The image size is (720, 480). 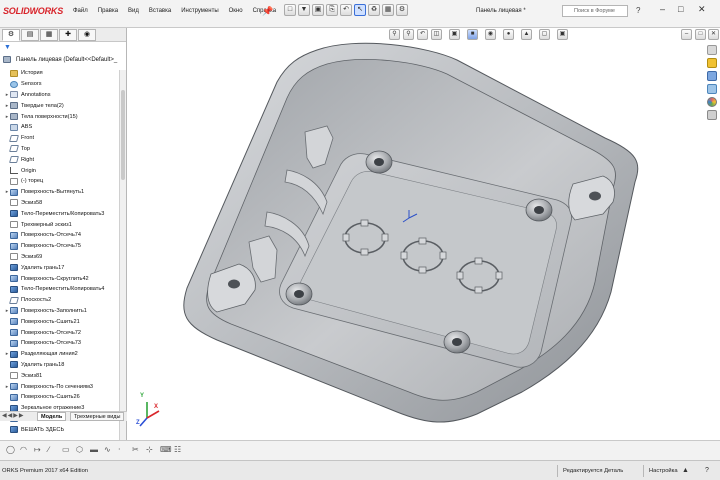 What do you see at coordinates (135, 449) in the screenshot?
I see `trim-tool-icon: ✂` at bounding box center [135, 449].